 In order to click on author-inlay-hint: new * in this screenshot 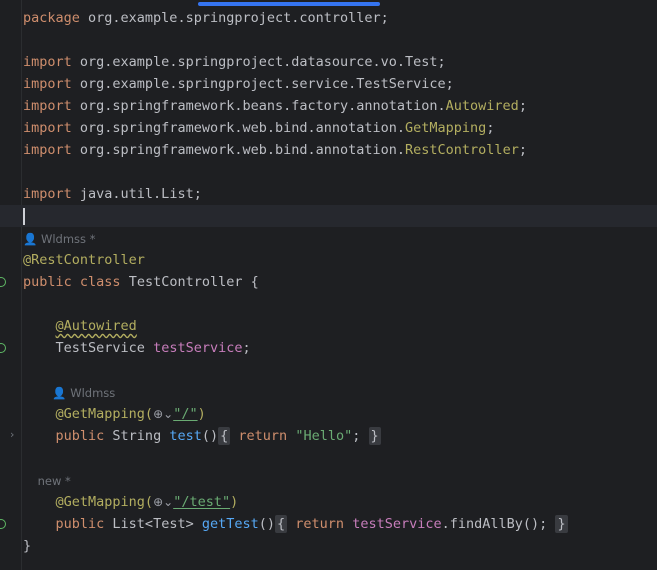, I will do `click(340, 481)`.